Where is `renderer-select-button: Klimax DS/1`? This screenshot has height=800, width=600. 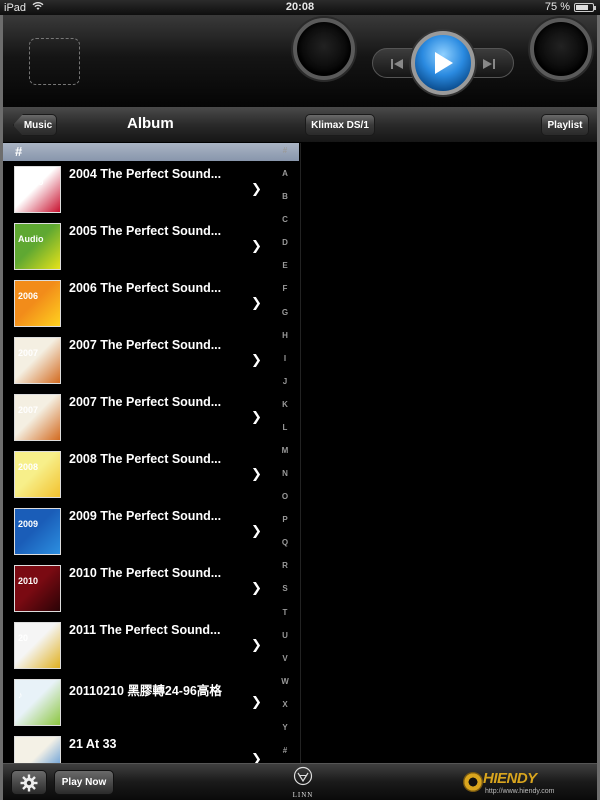 renderer-select-button: Klimax DS/1 is located at coordinates (340, 125).